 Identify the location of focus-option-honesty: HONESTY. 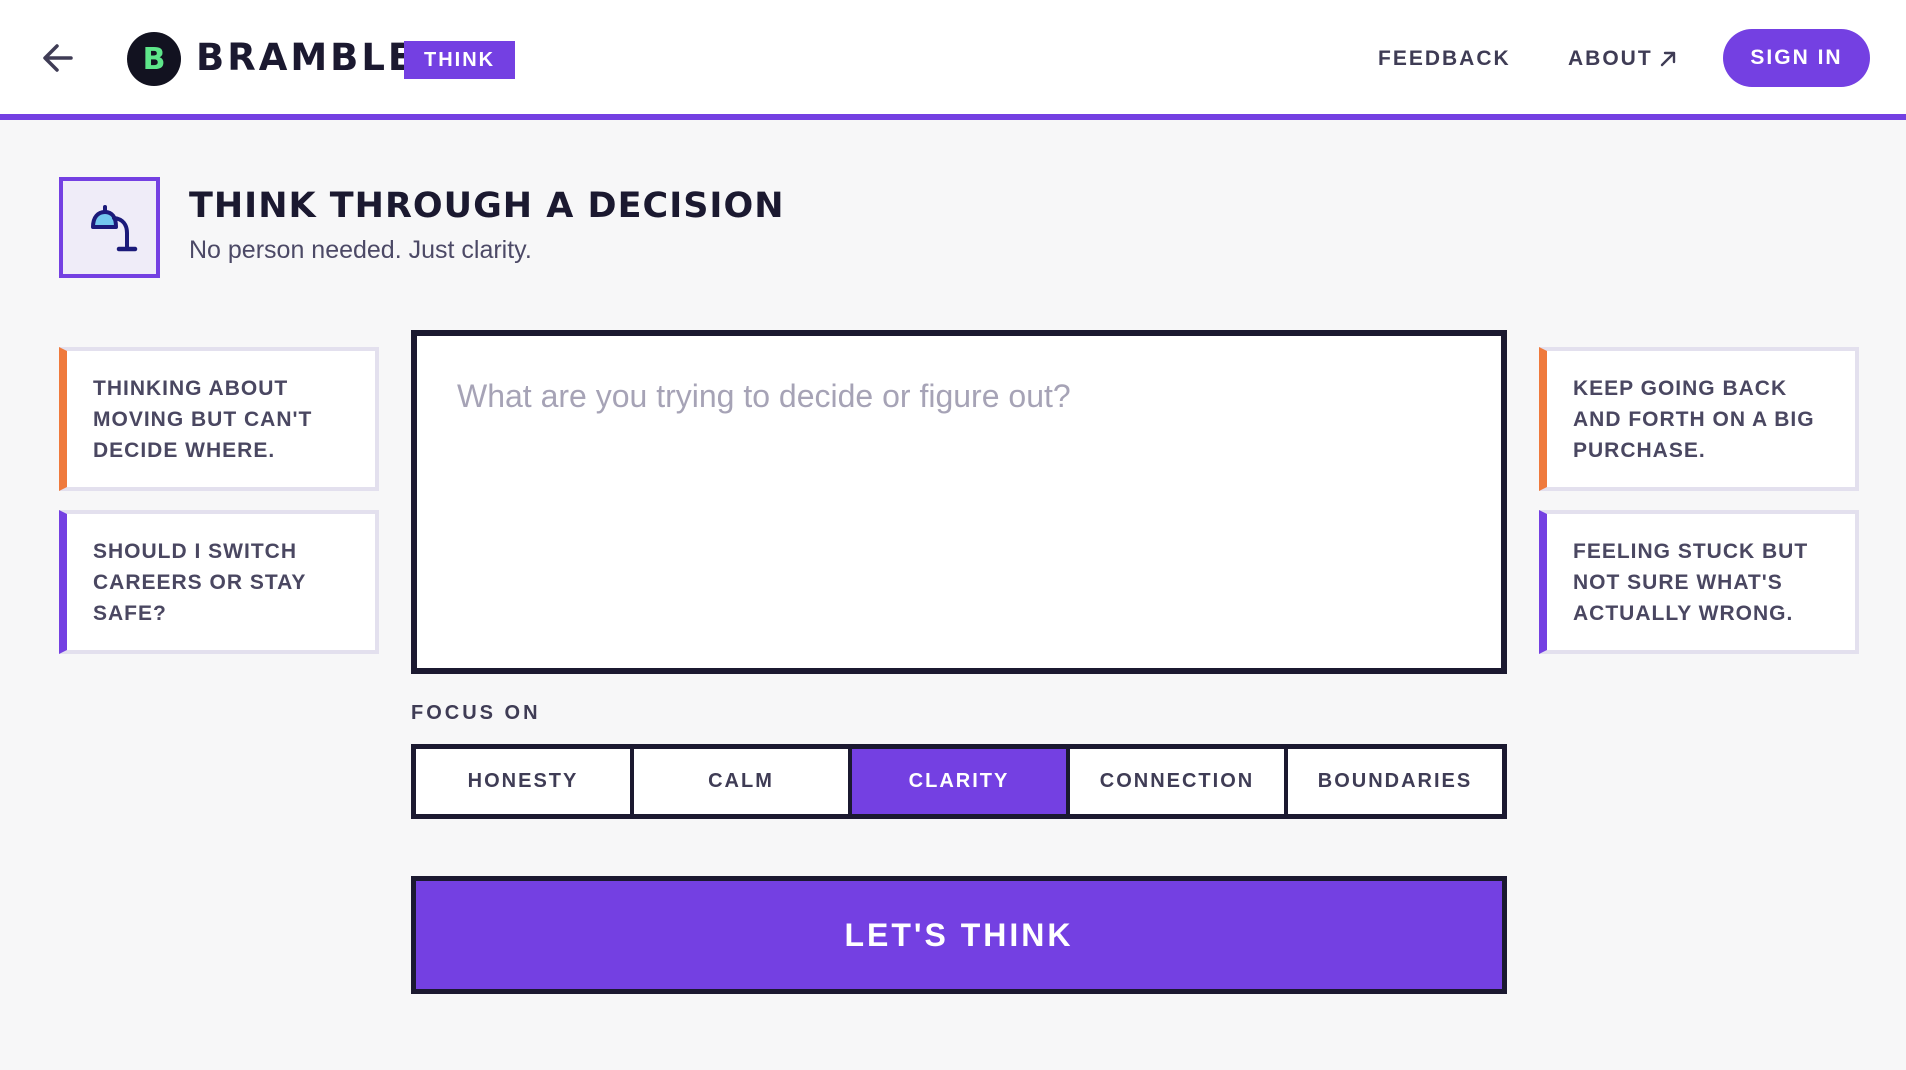
(523, 781).